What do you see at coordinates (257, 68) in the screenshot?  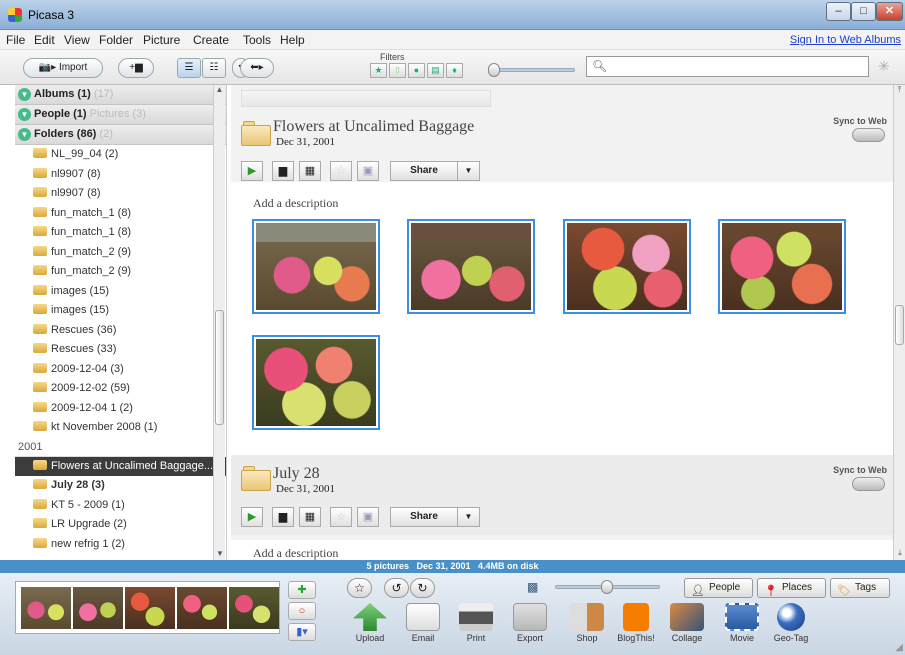 I see `back-to-library-button: ⬅▸` at bounding box center [257, 68].